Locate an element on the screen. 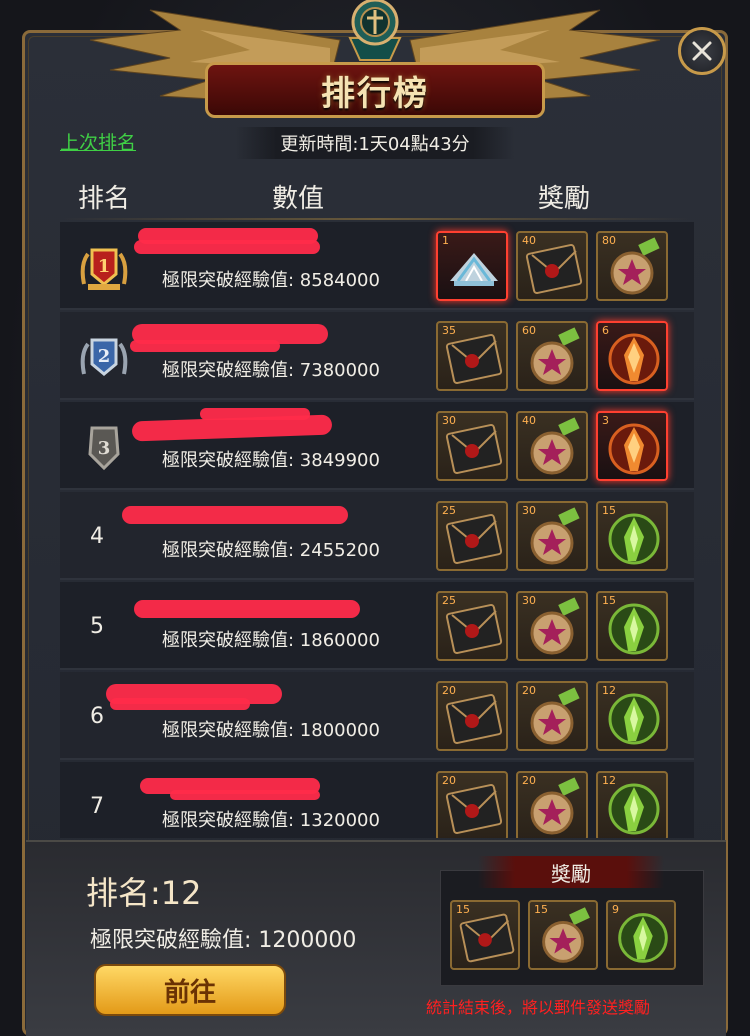  bronze-rank-badge-icon: 3 is located at coordinates (104, 448).